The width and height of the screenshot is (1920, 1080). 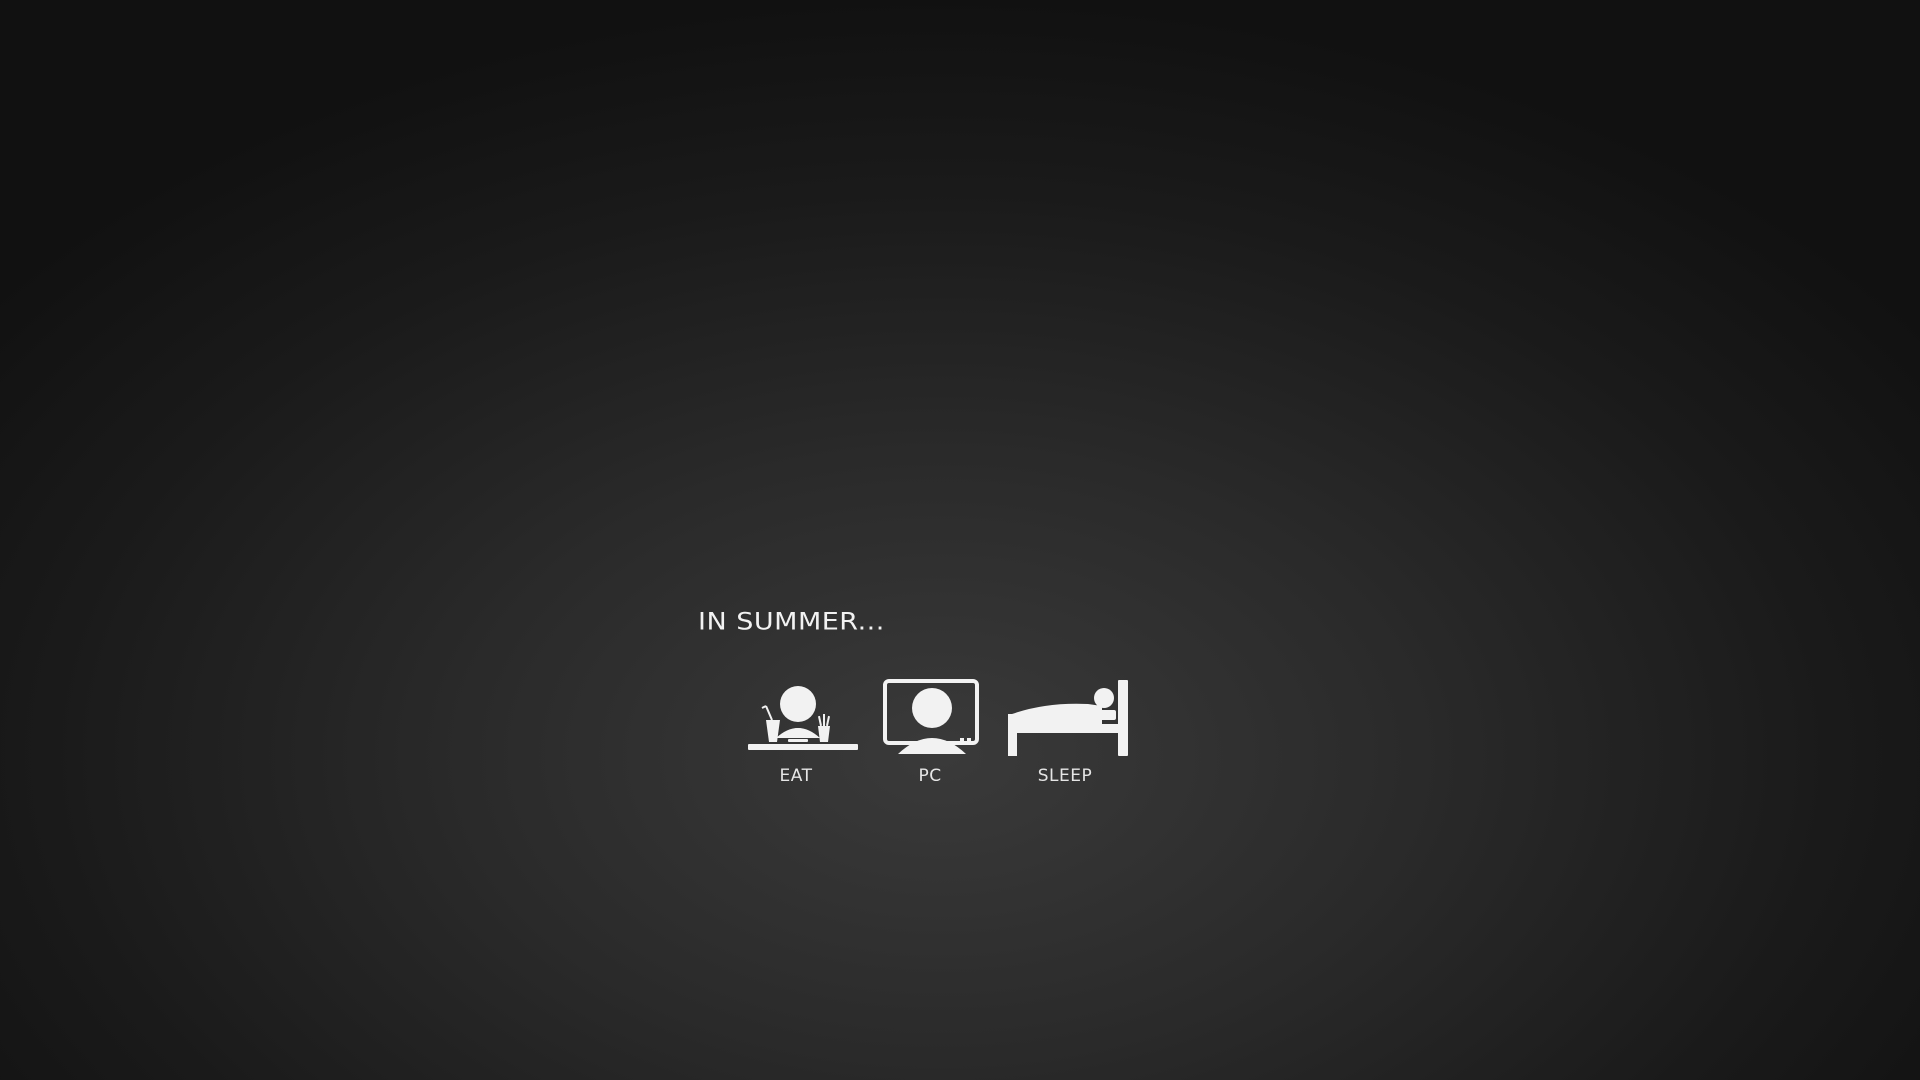 What do you see at coordinates (930, 776) in the screenshot?
I see `activity-label-pc: PC` at bounding box center [930, 776].